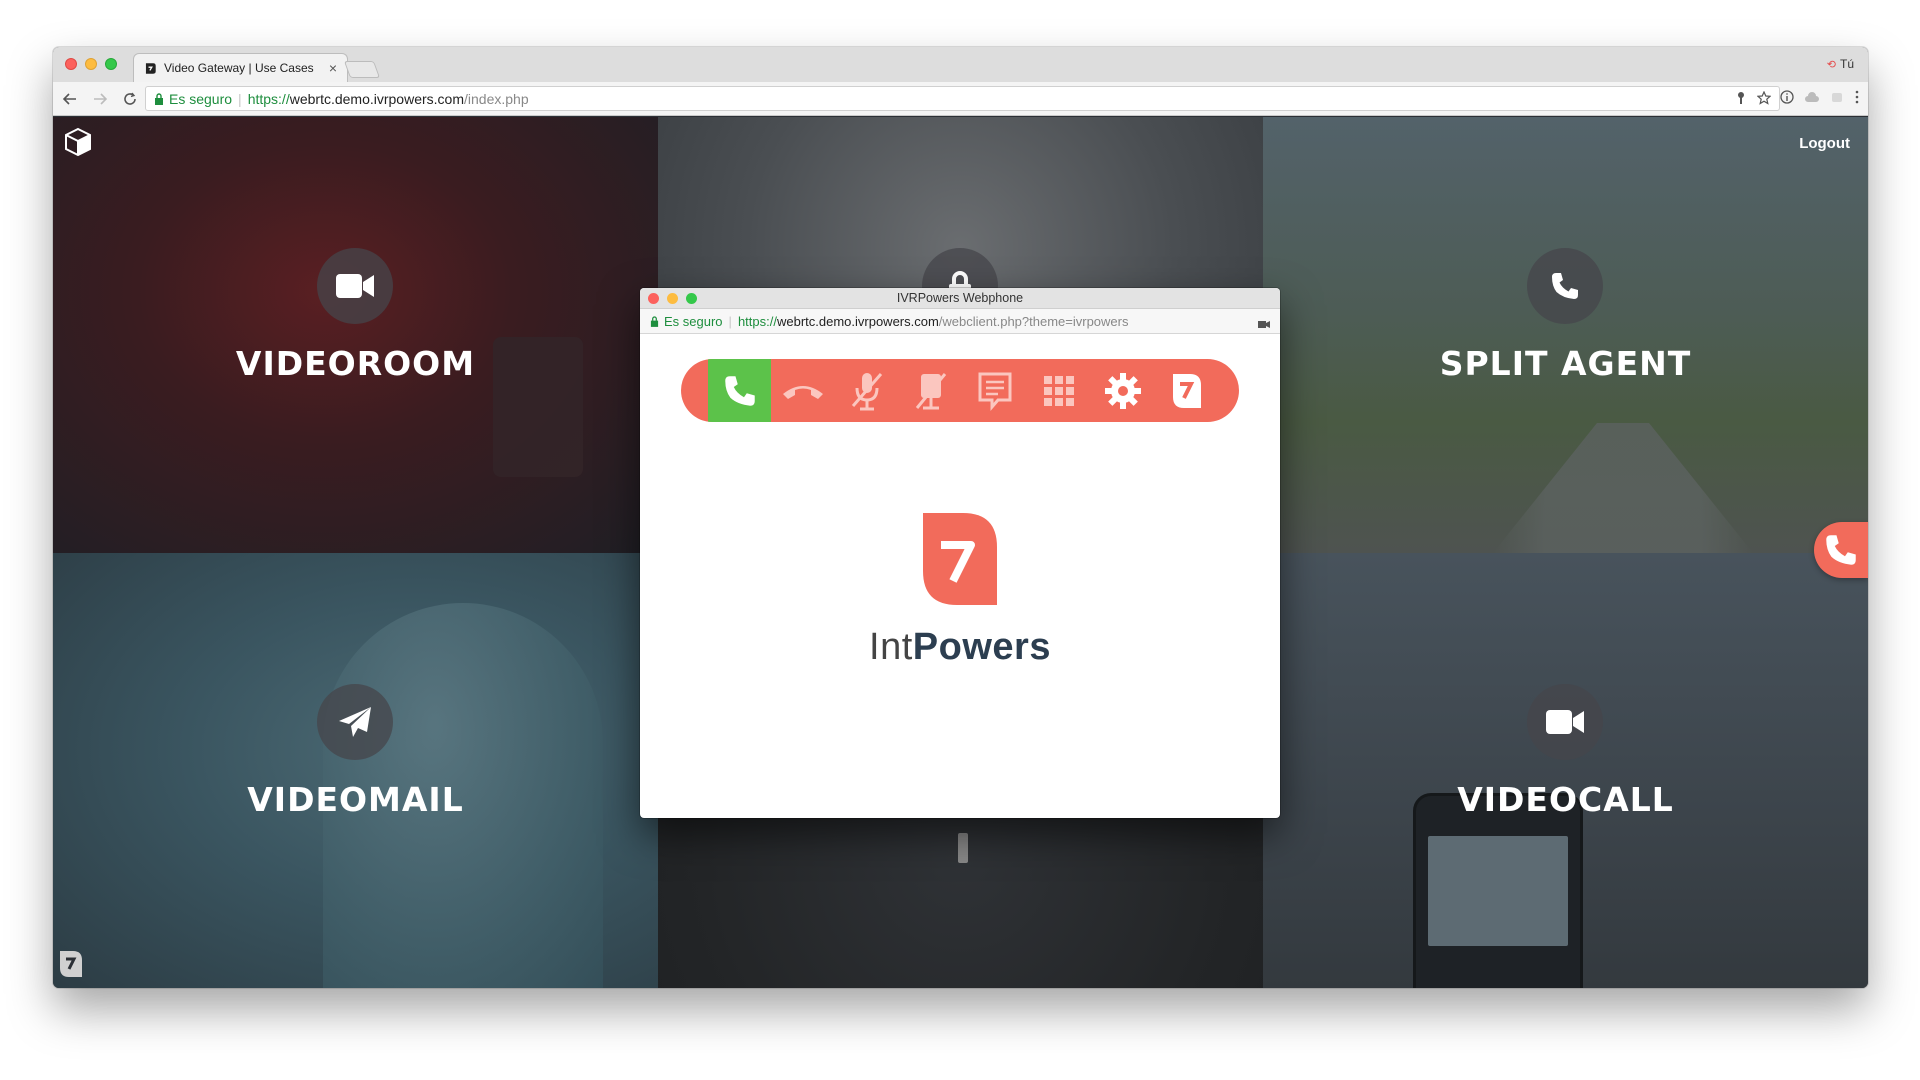 The height and width of the screenshot is (1080, 1920). I want to click on mute-mic-icon, so click(867, 391).